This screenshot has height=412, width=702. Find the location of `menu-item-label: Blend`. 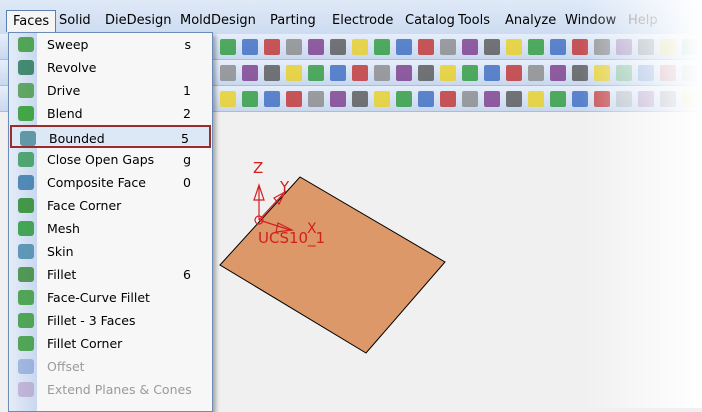

menu-item-label: Blend is located at coordinates (65, 113).